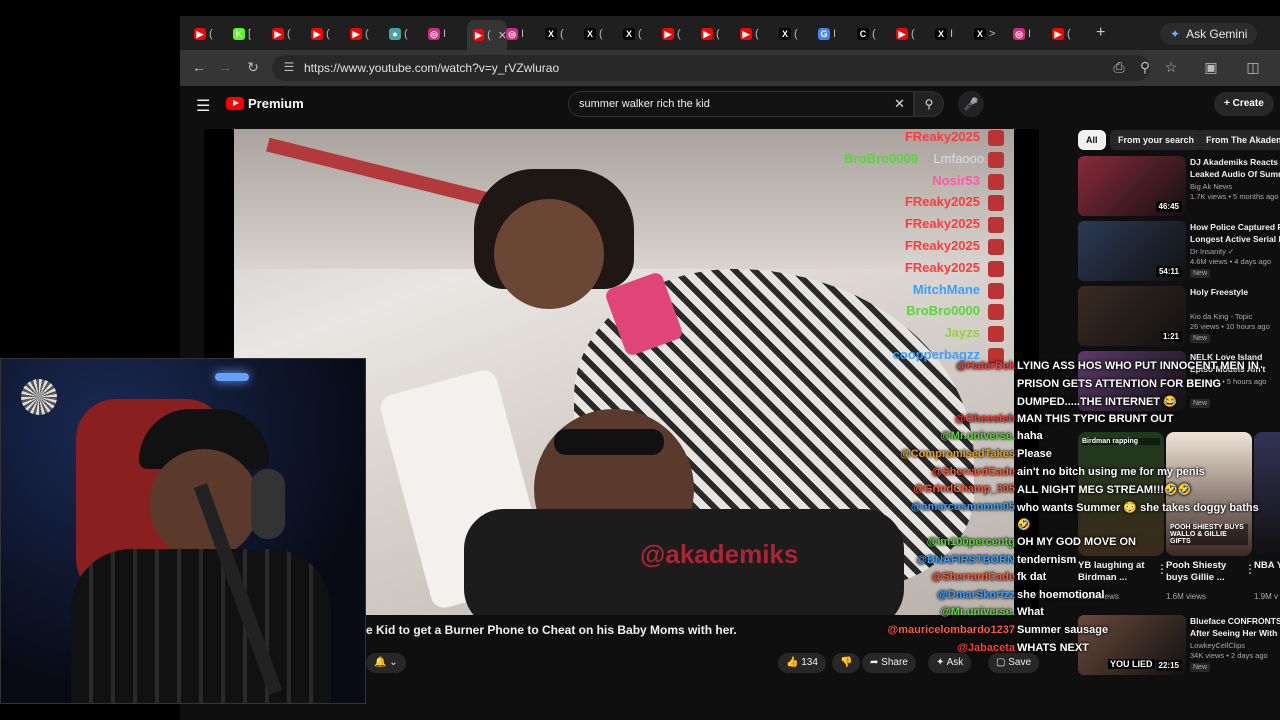 This screenshot has height=720, width=1280. What do you see at coordinates (1061, 594) in the screenshot?
I see `chat-message: she hoemotional` at bounding box center [1061, 594].